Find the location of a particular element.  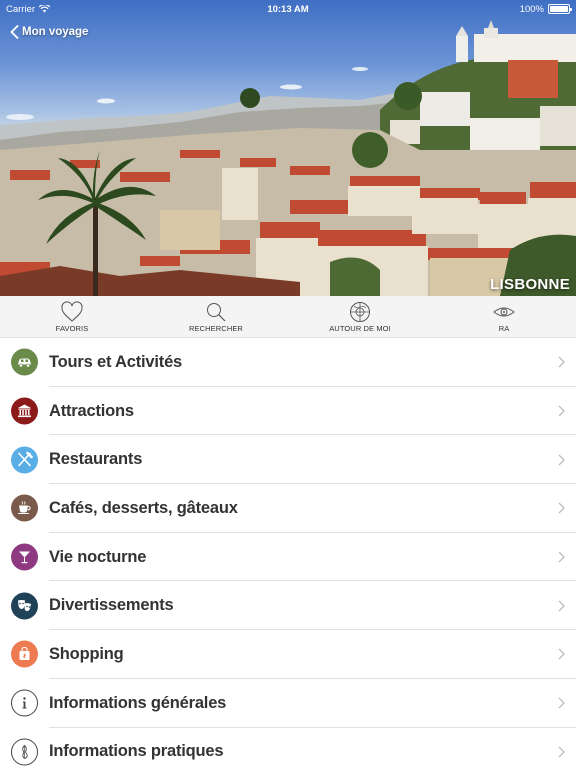

menu-item-label: Tours et Activités is located at coordinates (116, 361).